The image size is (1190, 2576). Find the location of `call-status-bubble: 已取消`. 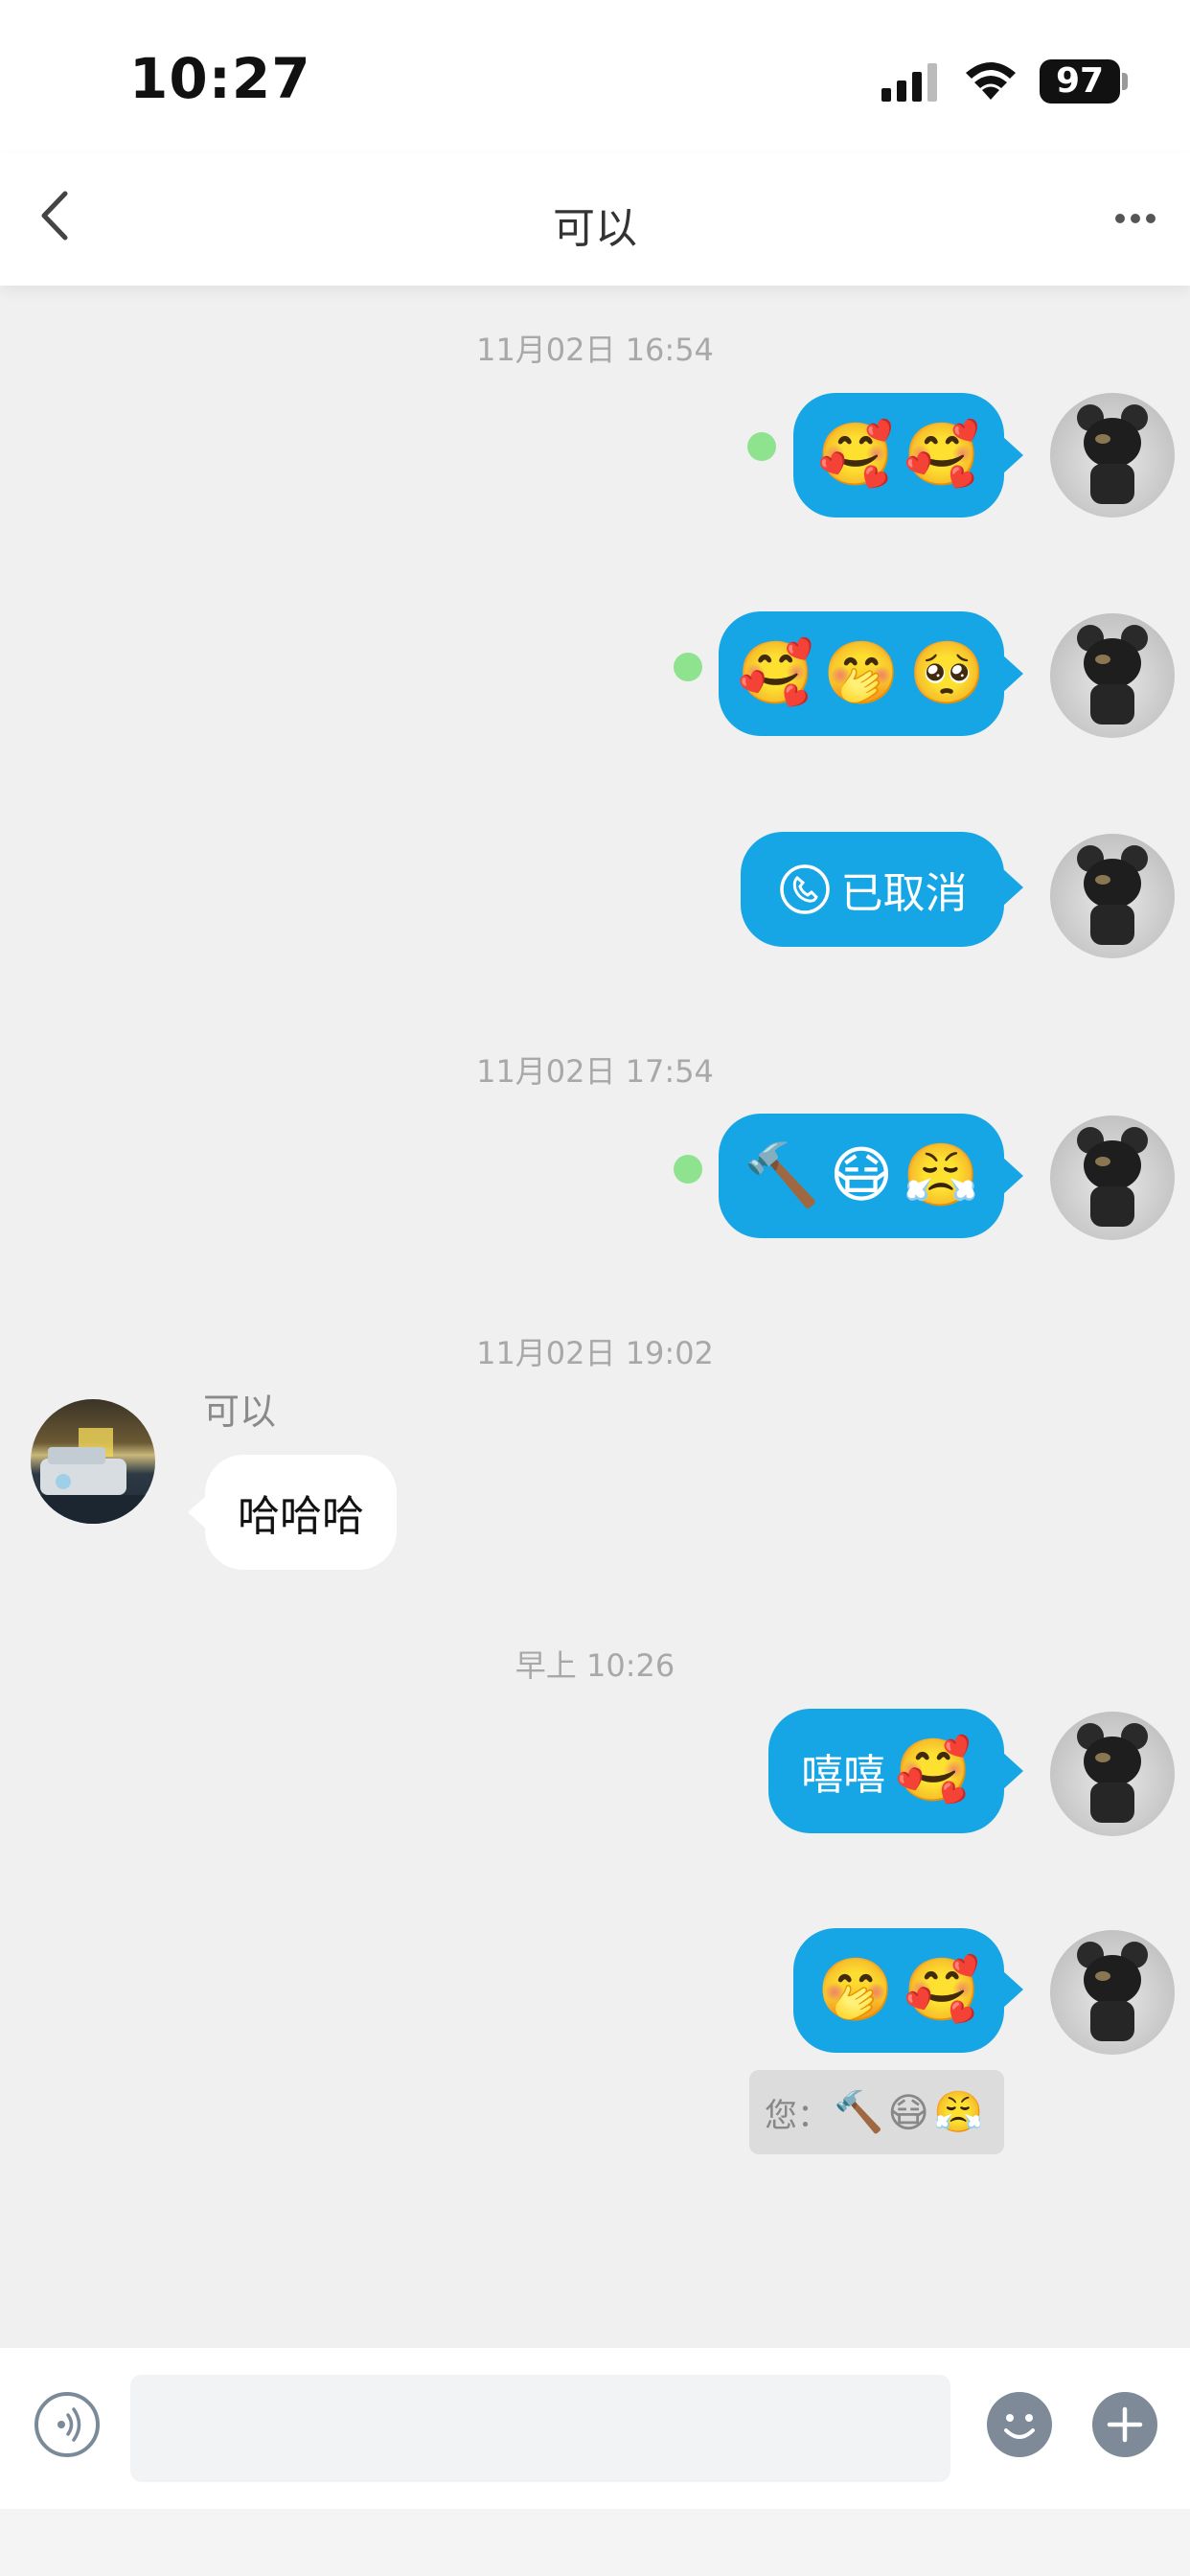

call-status-bubble: 已取消 is located at coordinates (873, 889).